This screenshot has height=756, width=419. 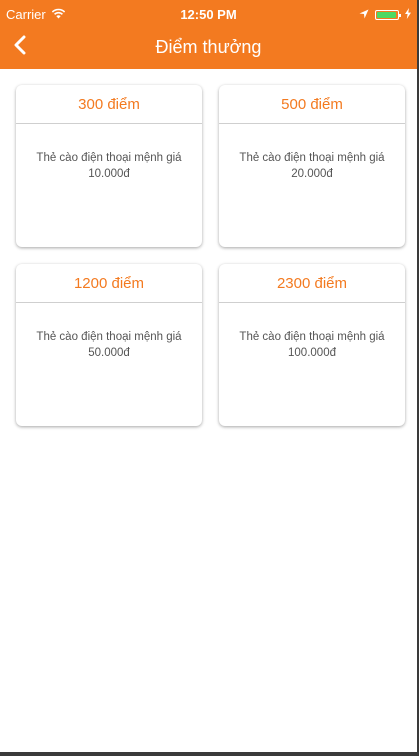 I want to click on charging-bolt-icon, so click(x=408, y=14).